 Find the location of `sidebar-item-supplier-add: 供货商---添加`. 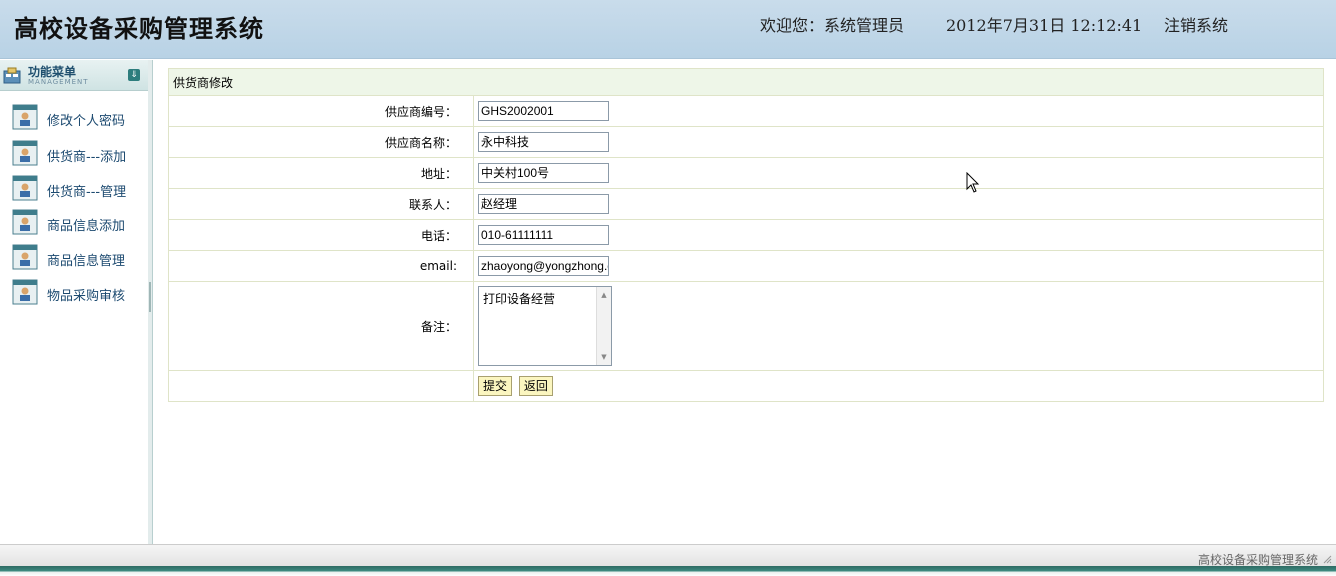

sidebar-item-supplier-add: 供货商---添加 is located at coordinates (77, 154).